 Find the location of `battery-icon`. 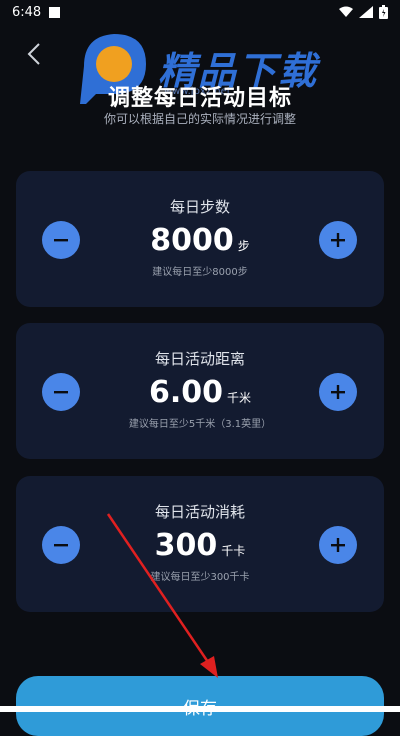

battery-icon is located at coordinates (383, 12).